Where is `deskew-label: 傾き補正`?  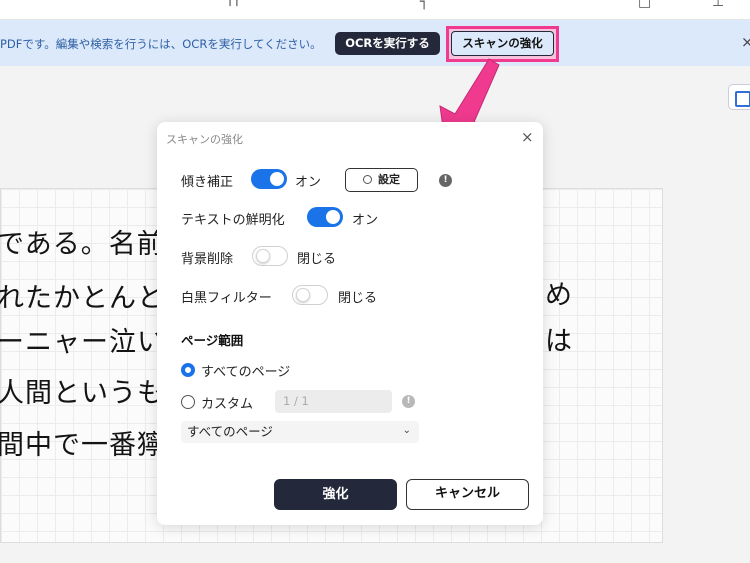 deskew-label: 傾き補正 is located at coordinates (207, 182).